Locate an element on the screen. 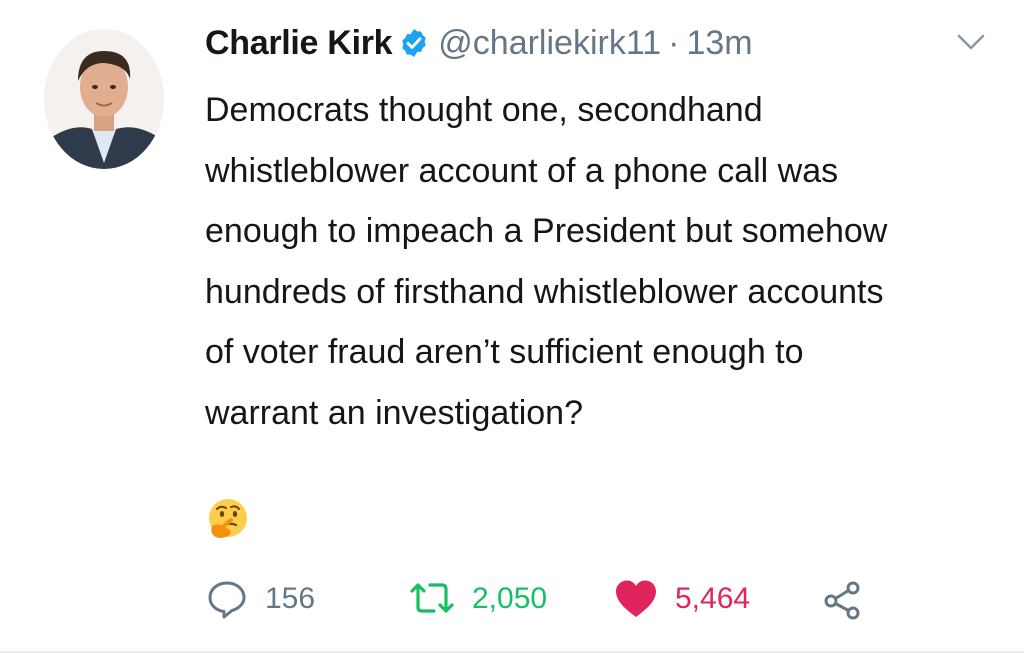 This screenshot has height=653, width=1024. verified-badge-icon is located at coordinates (414, 43).